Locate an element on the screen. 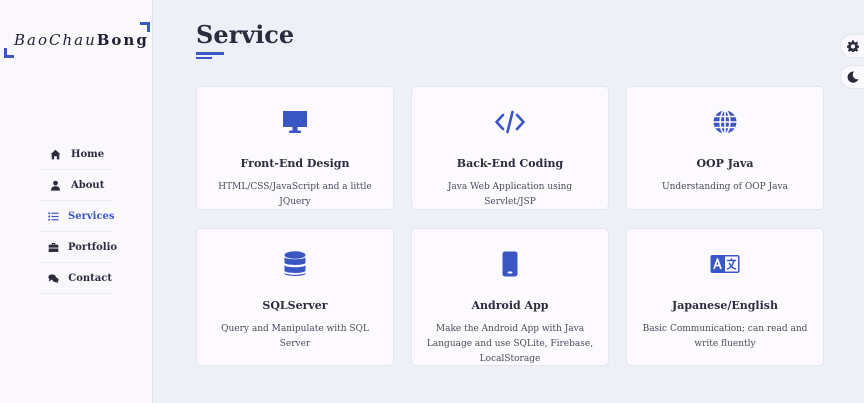  sidebar-item-home: Home is located at coordinates (76, 154).